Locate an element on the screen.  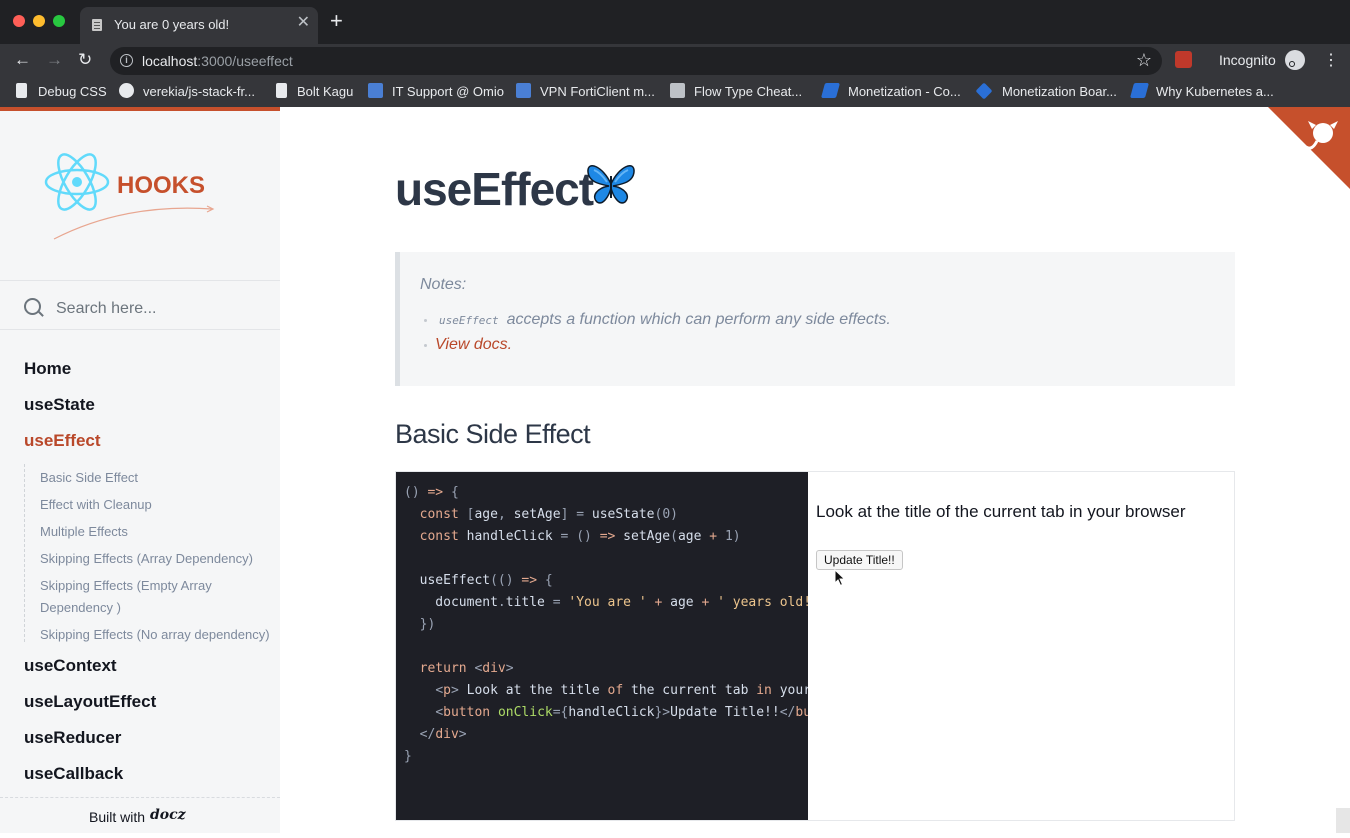
page-title: useEffect is located at coordinates (494, 189).